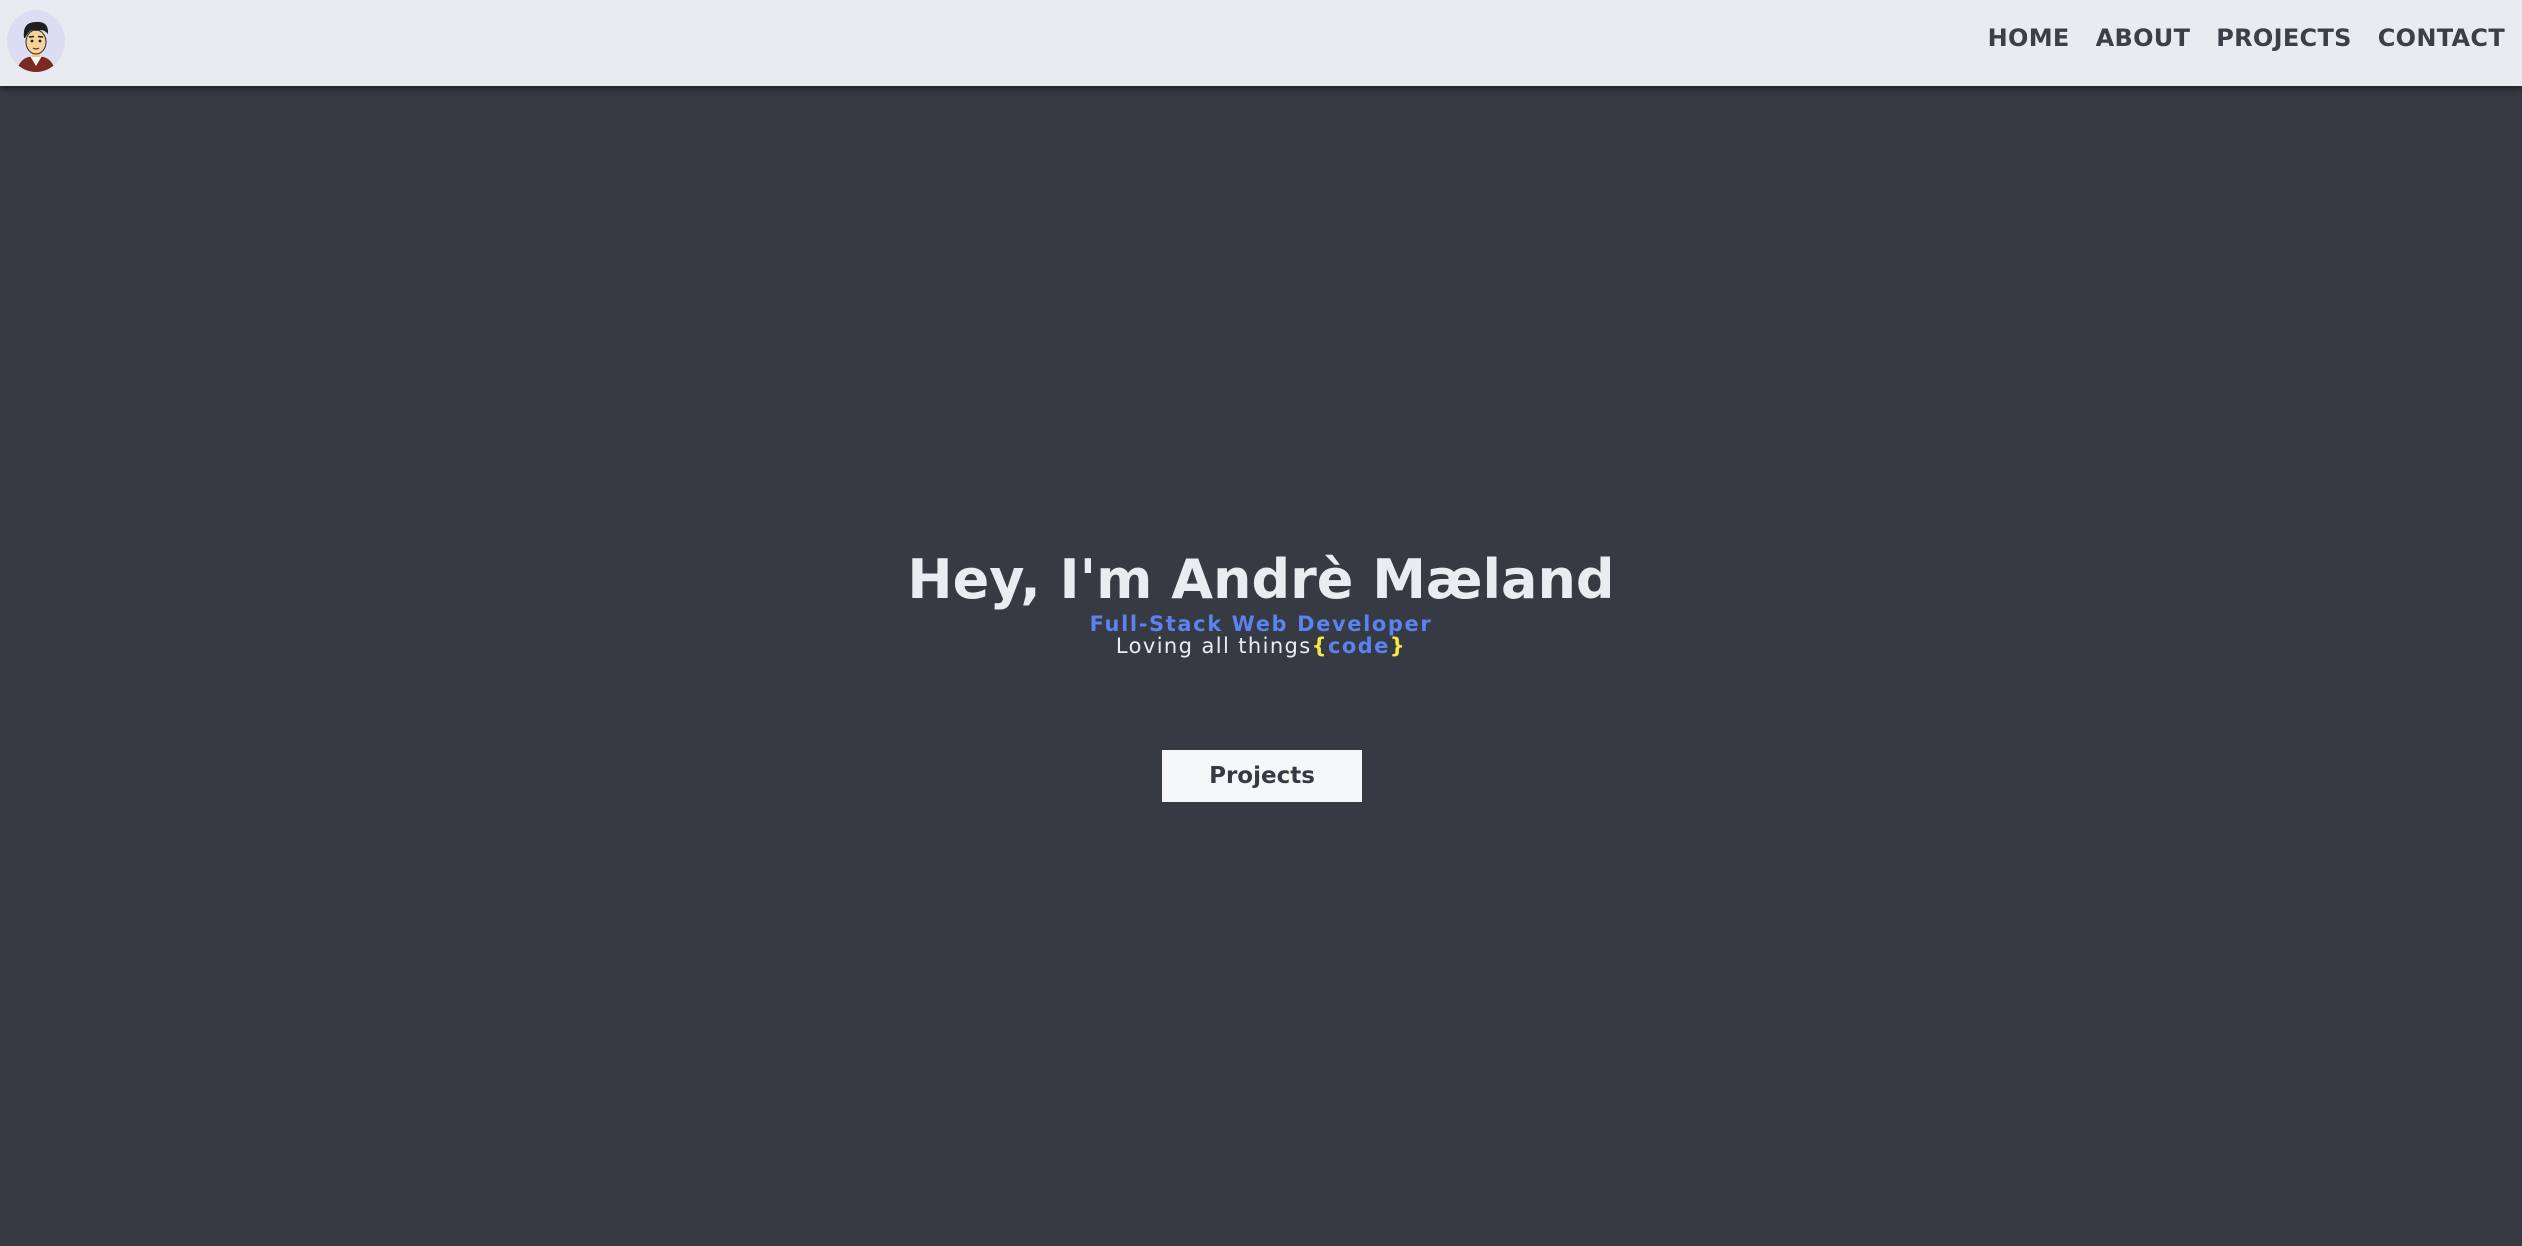  Describe the element at coordinates (1261, 579) in the screenshot. I see `hero-title: Hey, I'm Andrè Mæland` at that location.